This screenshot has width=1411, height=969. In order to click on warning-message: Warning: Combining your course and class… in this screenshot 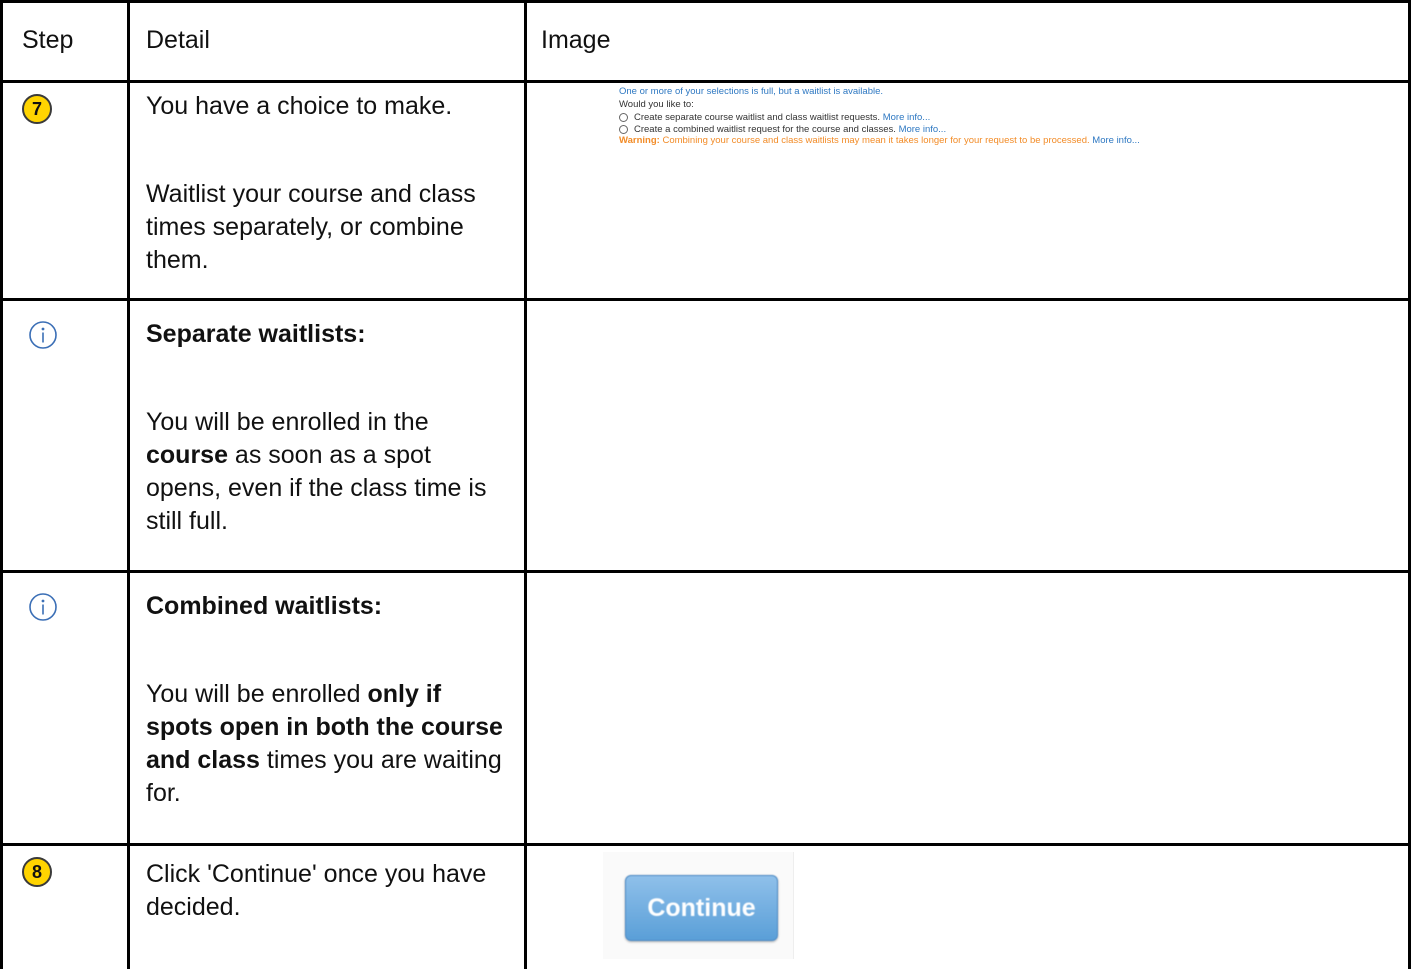, I will do `click(1009, 141)`.